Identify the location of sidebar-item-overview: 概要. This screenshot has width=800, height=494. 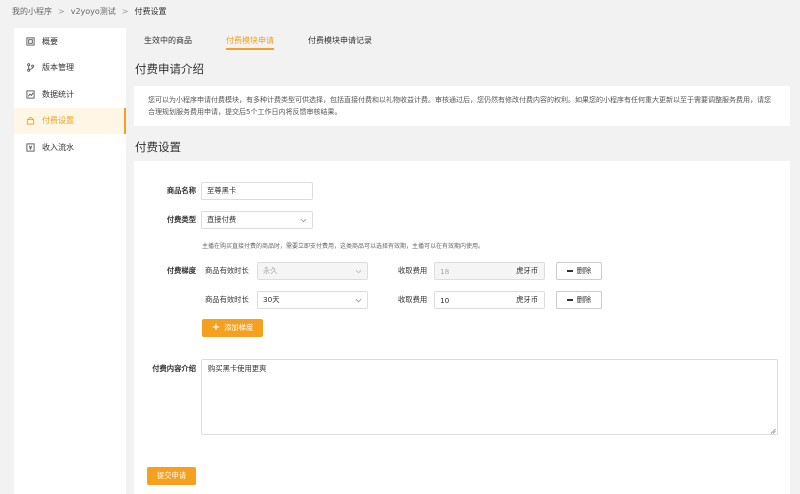
(70, 41).